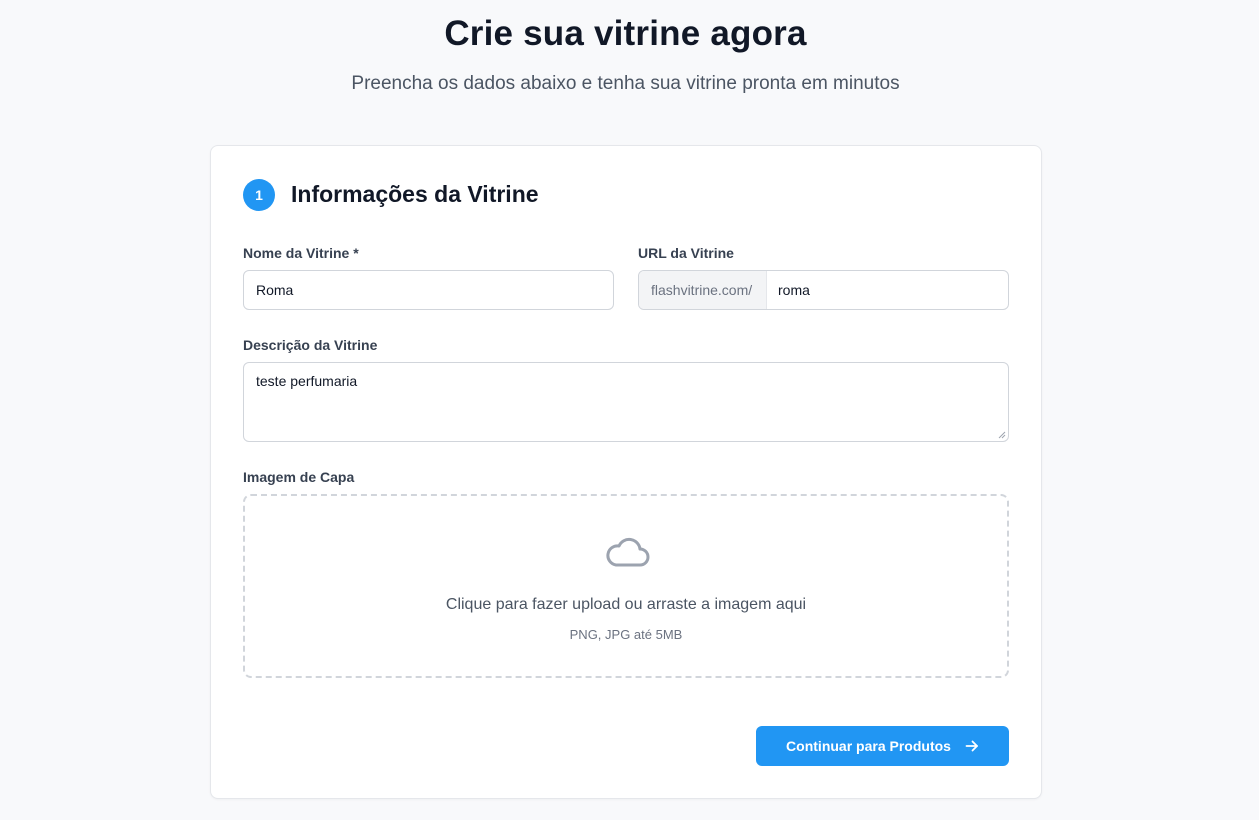 This screenshot has height=820, width=1259. I want to click on url-prefix: flashvitrine.com/, so click(703, 290).